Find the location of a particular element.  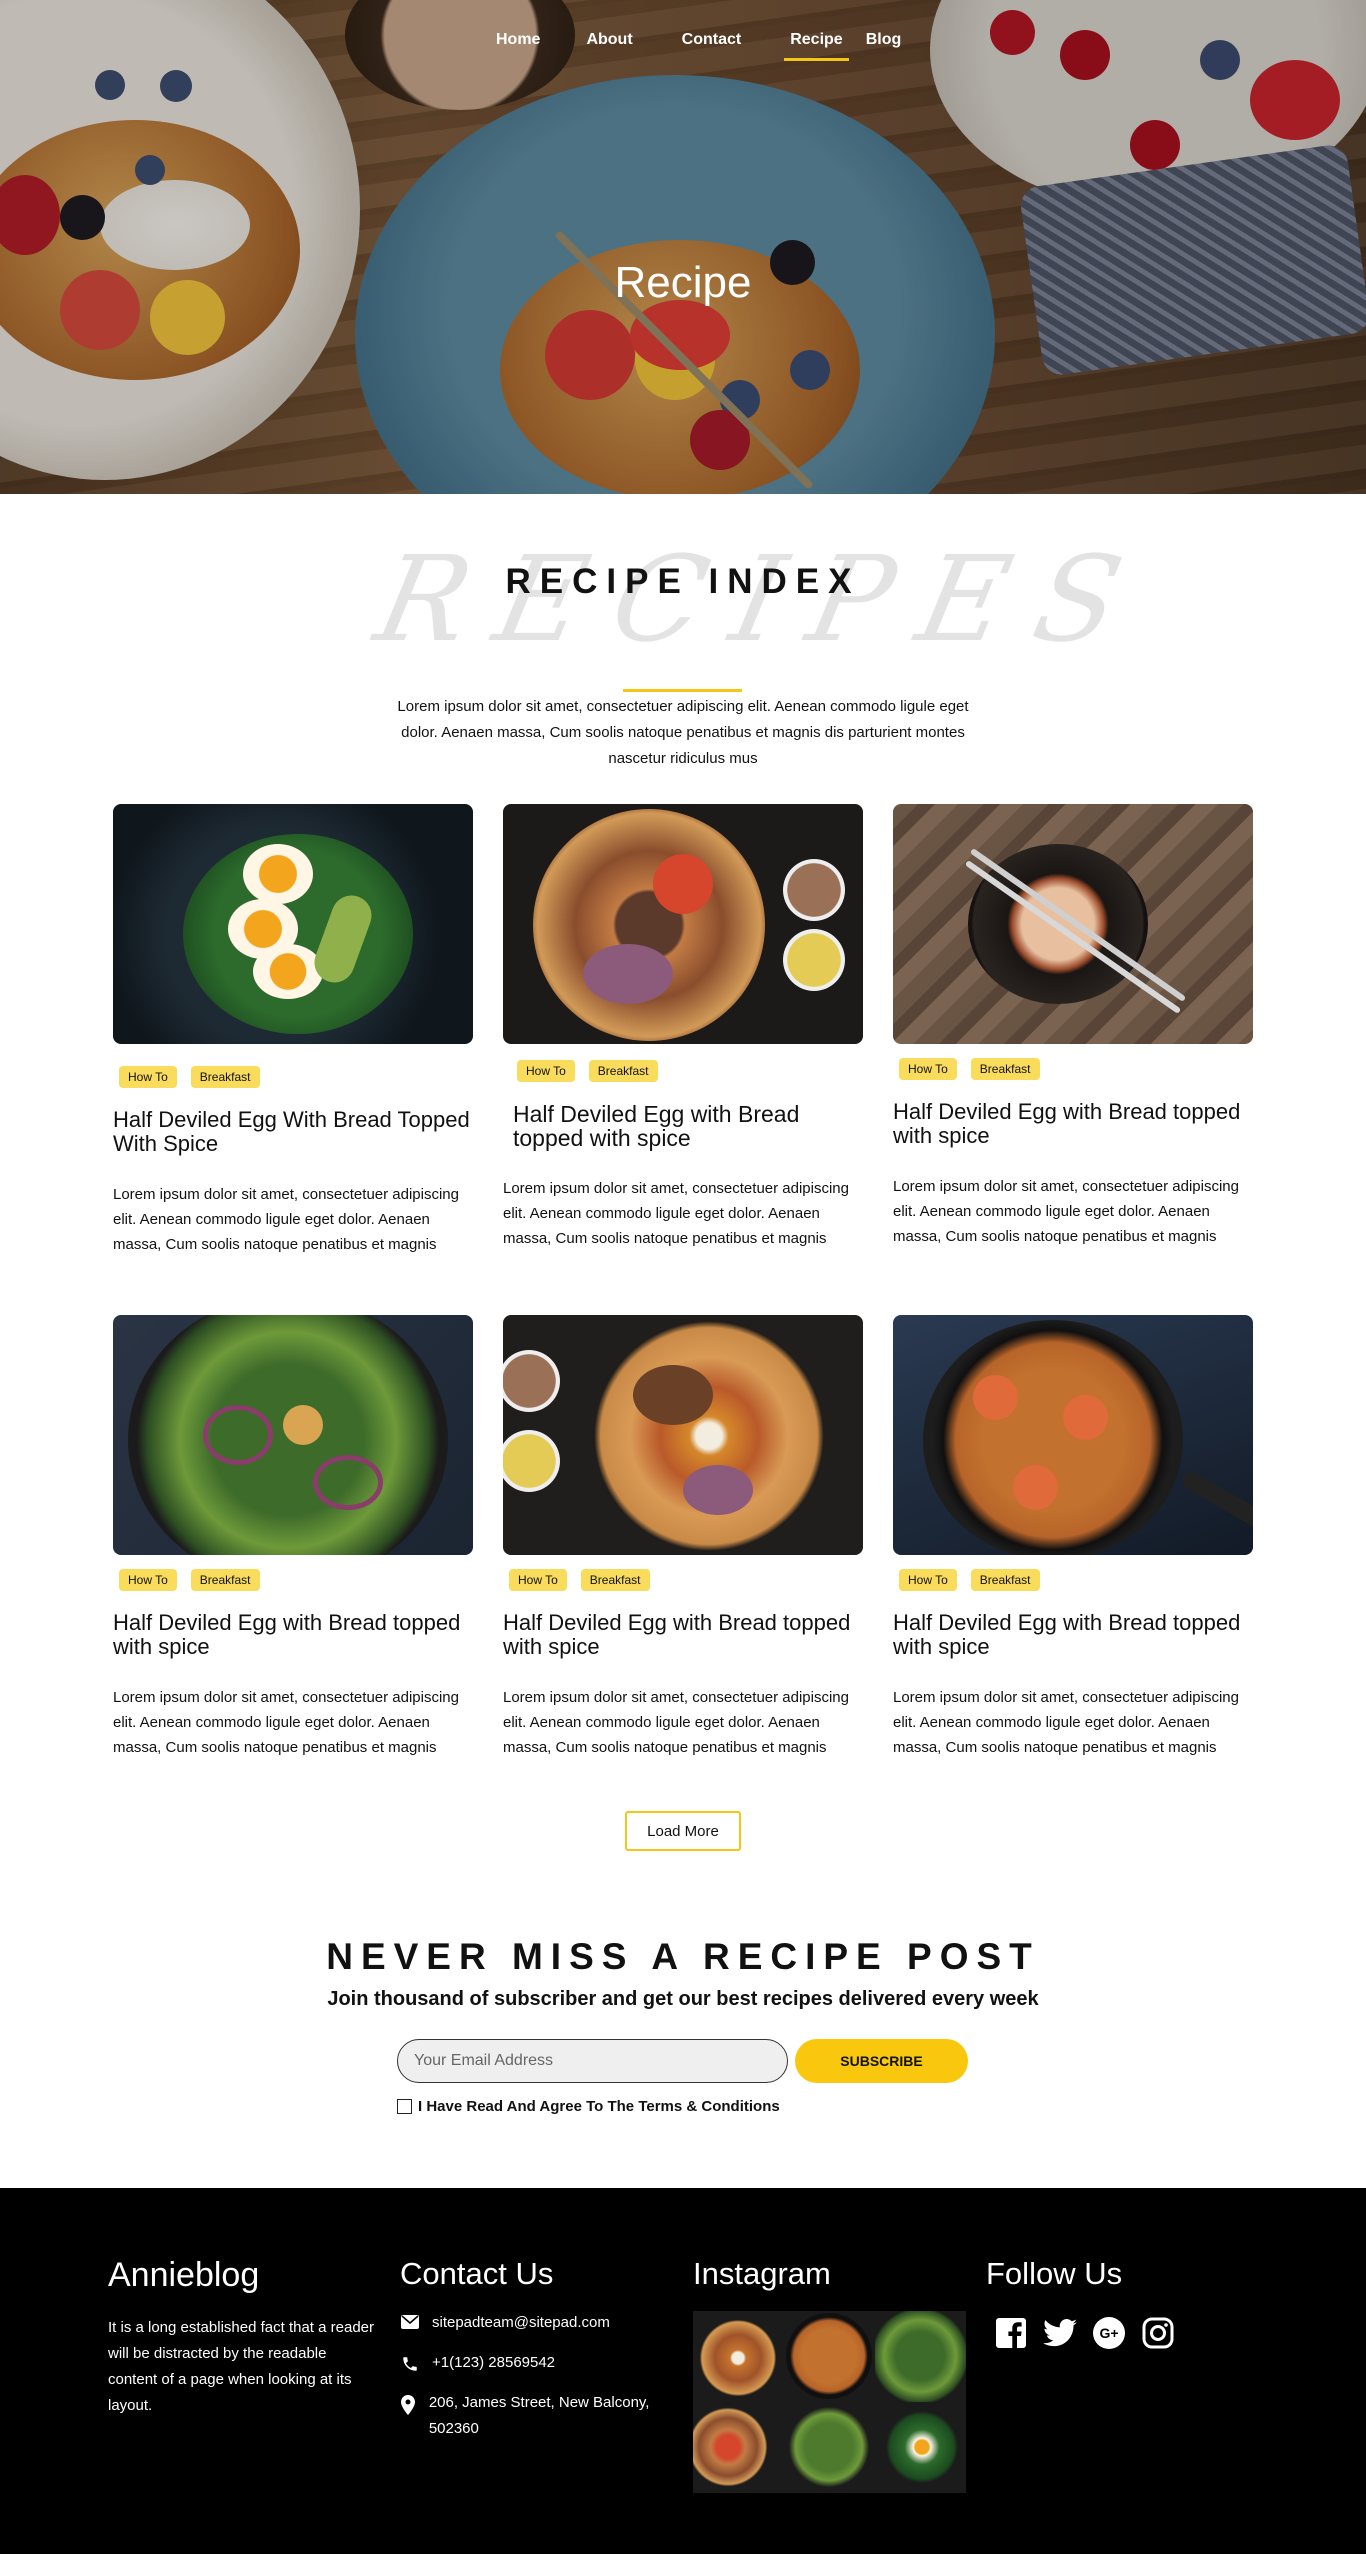

envelope-icon is located at coordinates (410, 2319).